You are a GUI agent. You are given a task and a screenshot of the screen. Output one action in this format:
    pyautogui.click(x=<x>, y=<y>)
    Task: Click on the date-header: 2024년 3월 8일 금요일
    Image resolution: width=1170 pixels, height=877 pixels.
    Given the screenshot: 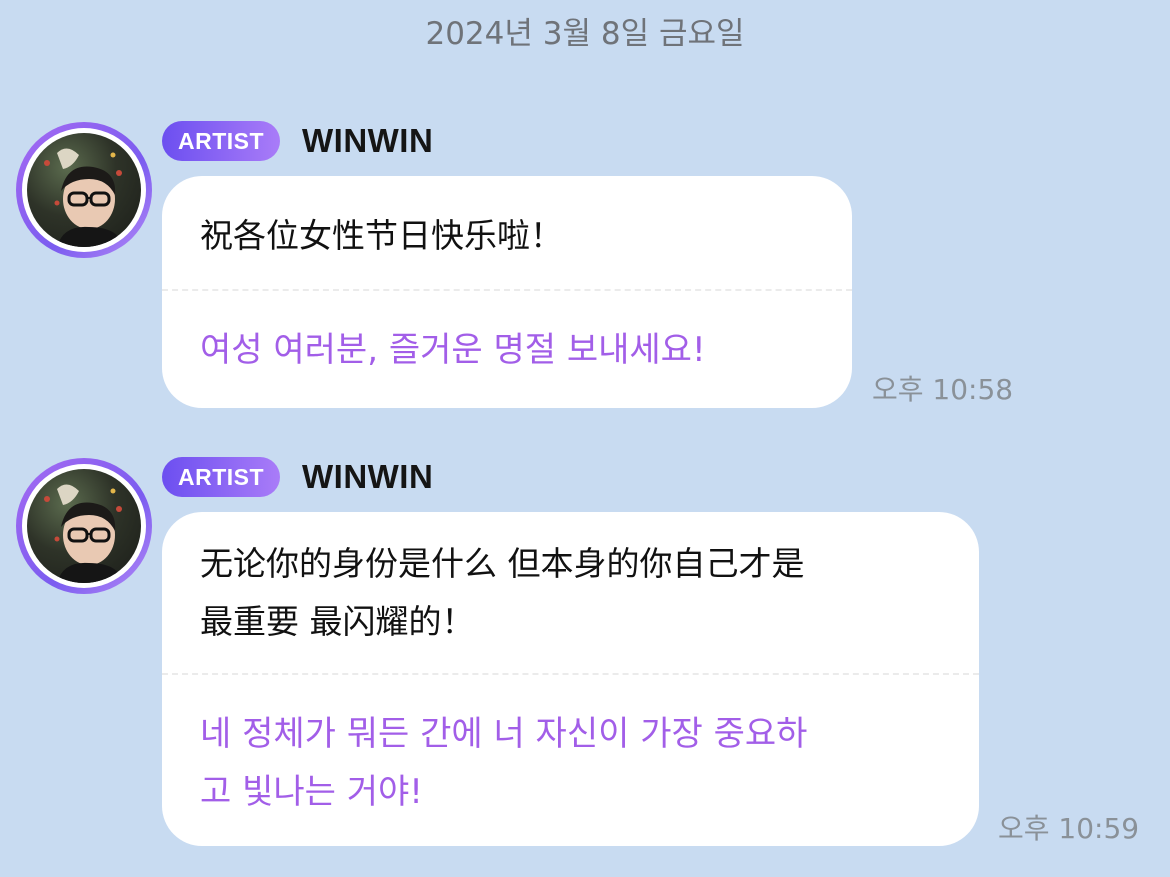 What is the action you would take?
    pyautogui.click(x=585, y=34)
    